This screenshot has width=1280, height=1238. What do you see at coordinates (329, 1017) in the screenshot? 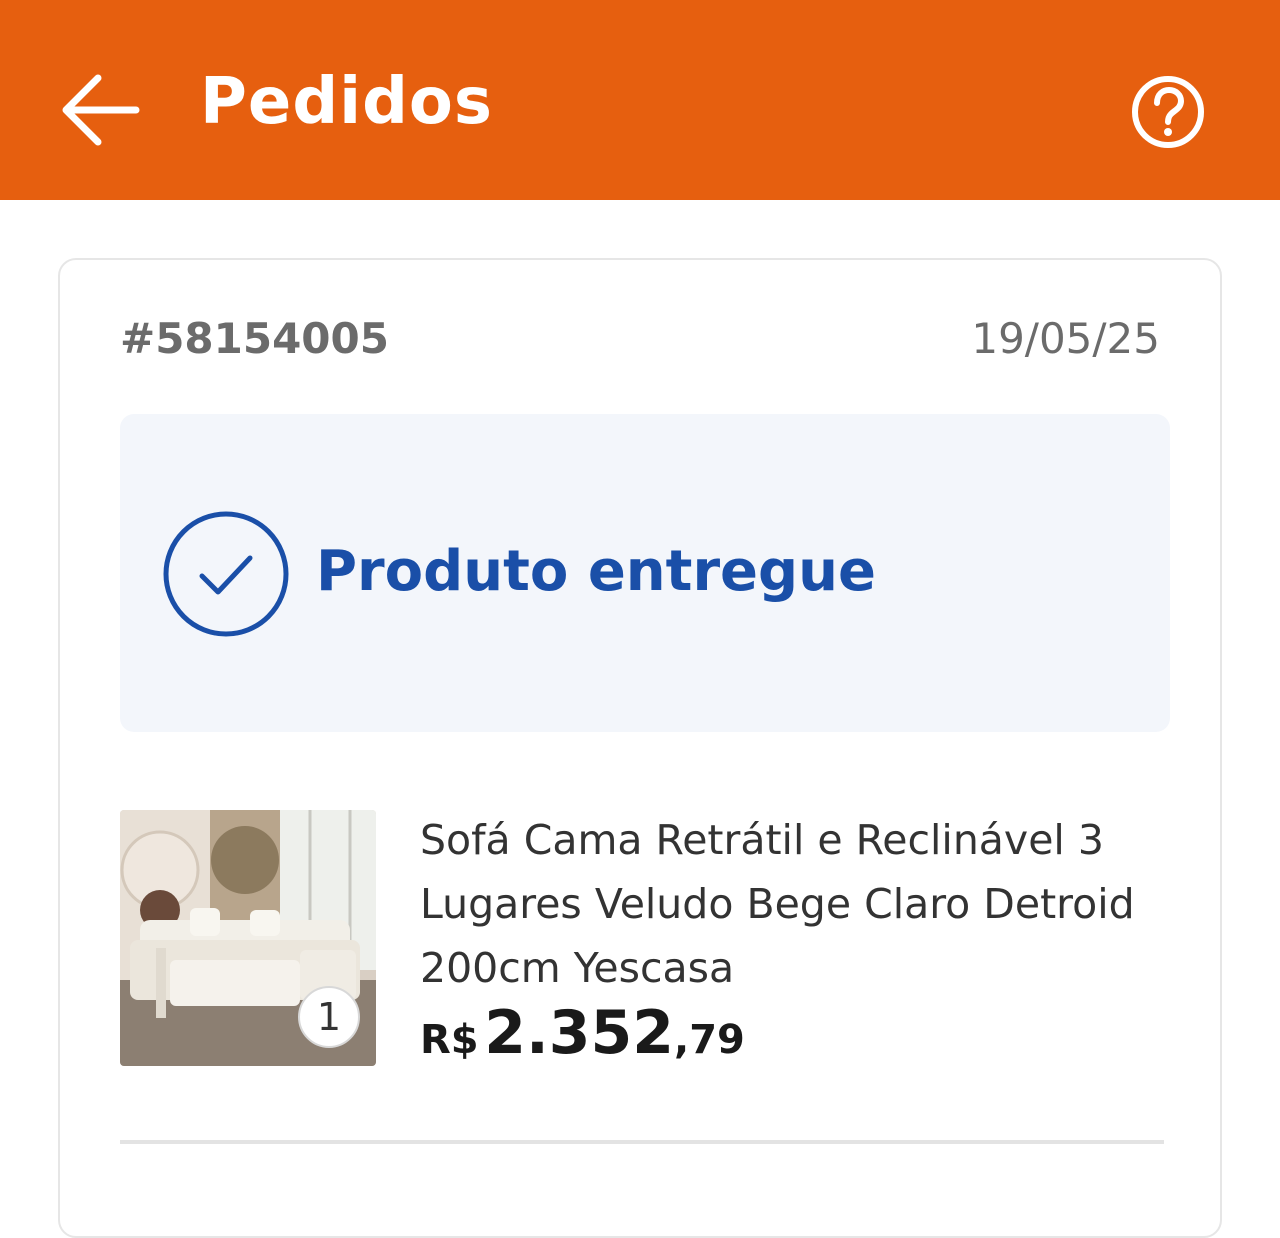
I see `quantity-badge: 1` at bounding box center [329, 1017].